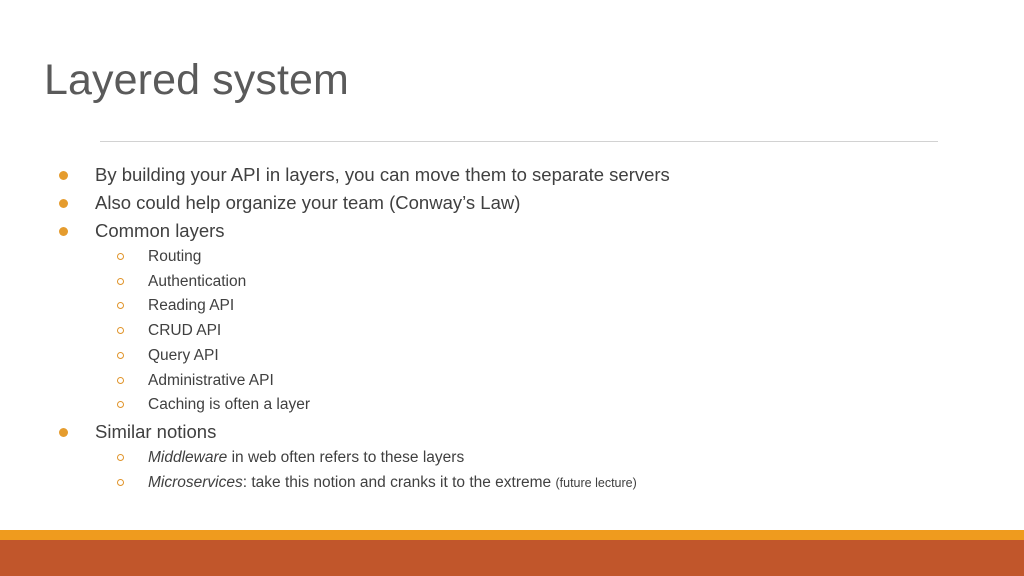  What do you see at coordinates (596, 482) in the screenshot?
I see `list-item-note: (future lecture)` at bounding box center [596, 482].